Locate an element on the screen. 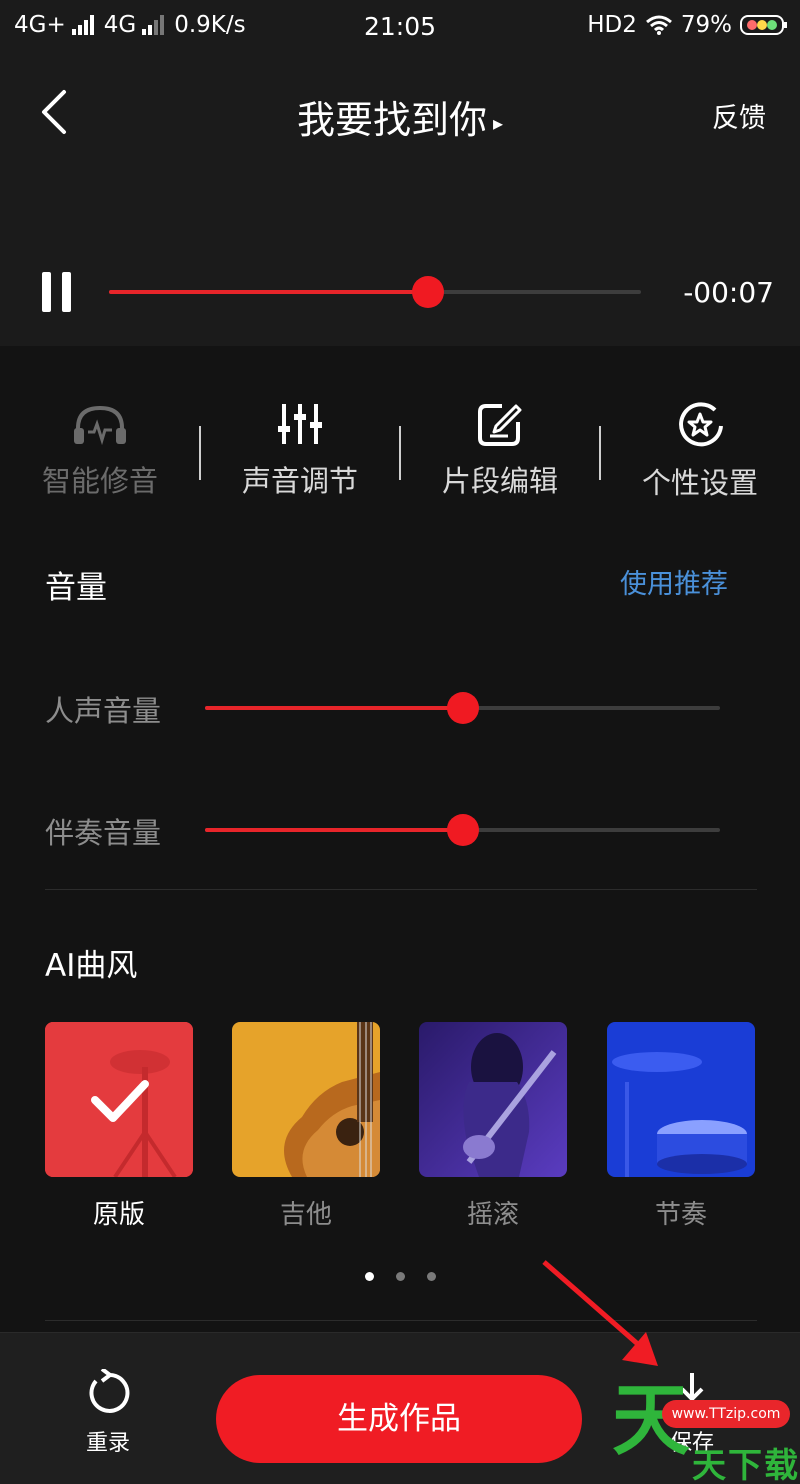 This screenshot has height=1484, width=800. feedback-button: 反馈 is located at coordinates (739, 115).